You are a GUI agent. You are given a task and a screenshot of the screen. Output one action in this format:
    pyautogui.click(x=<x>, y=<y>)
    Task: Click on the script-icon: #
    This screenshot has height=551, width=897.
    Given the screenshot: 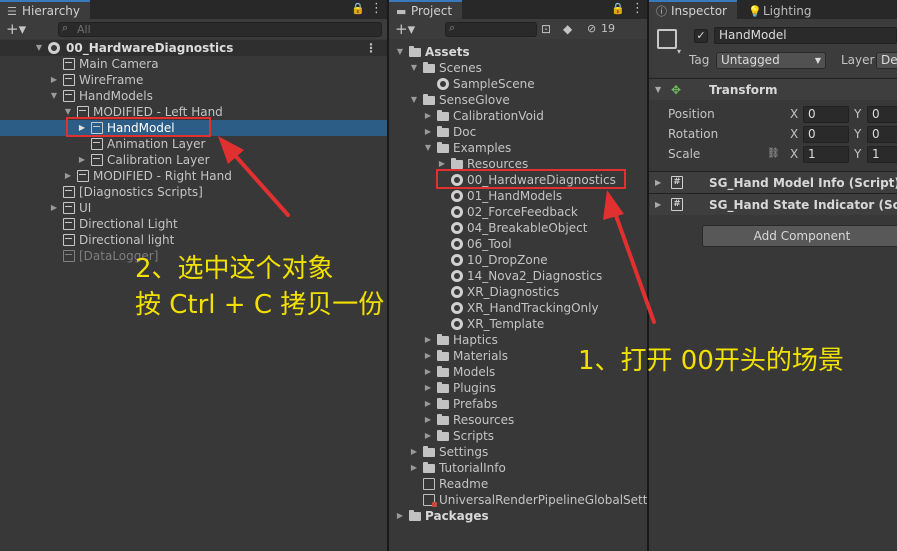 What is the action you would take?
    pyautogui.click(x=677, y=182)
    